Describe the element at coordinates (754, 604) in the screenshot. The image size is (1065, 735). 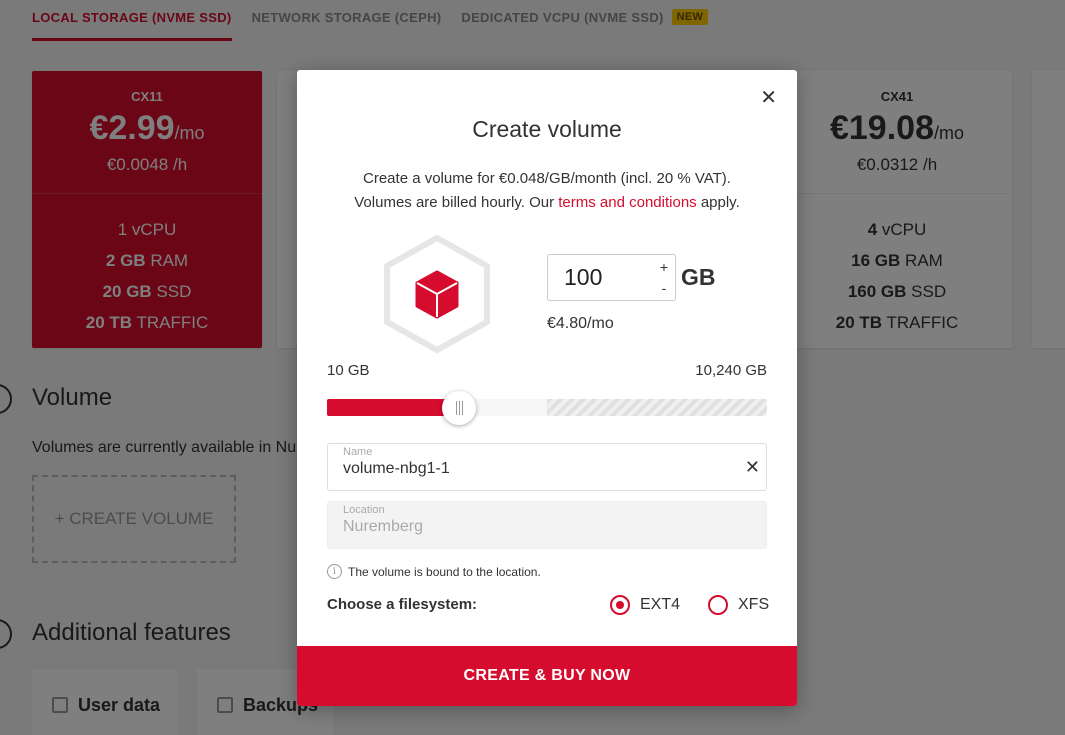
I see `xfs-label: XFS` at that location.